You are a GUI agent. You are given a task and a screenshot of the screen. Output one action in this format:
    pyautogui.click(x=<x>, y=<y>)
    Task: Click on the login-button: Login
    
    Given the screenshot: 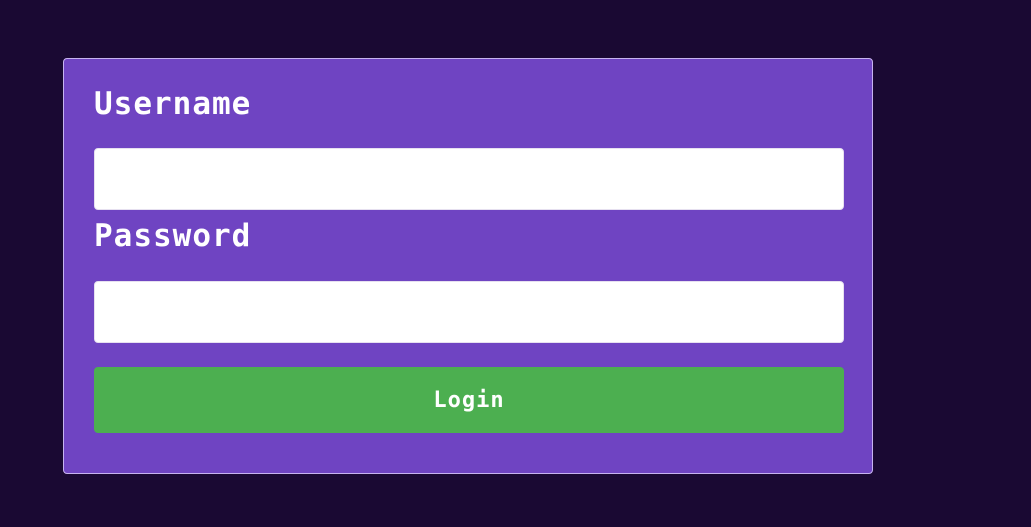 What is the action you would take?
    pyautogui.click(x=469, y=400)
    